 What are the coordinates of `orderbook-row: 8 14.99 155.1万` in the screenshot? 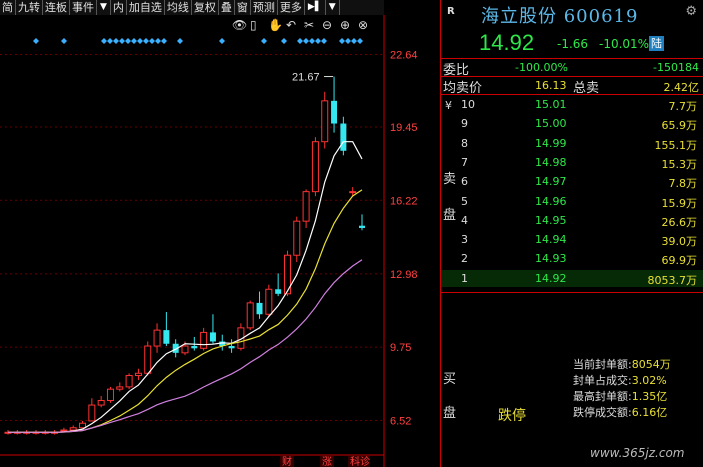 It's located at (572, 143).